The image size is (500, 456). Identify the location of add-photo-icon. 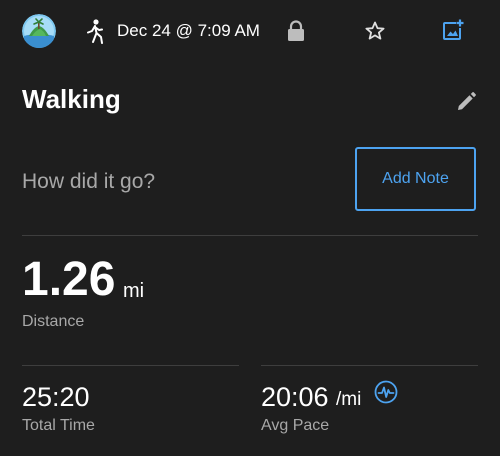
(453, 30).